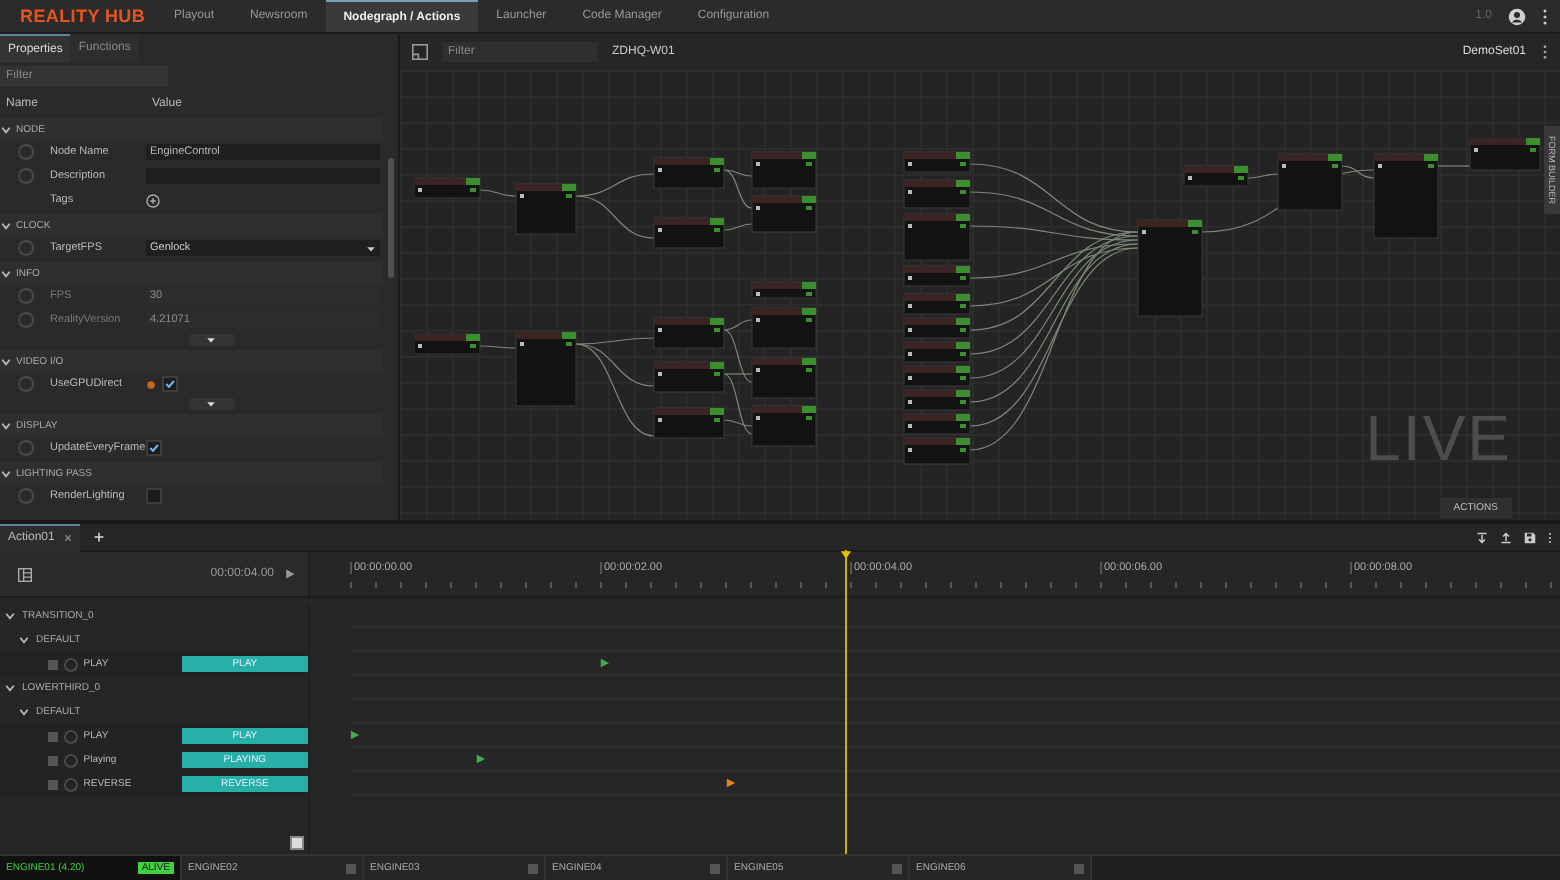 Image resolution: width=1560 pixels, height=880 pixels. What do you see at coordinates (846, 555) in the screenshot?
I see `playhead-handle-icon` at bounding box center [846, 555].